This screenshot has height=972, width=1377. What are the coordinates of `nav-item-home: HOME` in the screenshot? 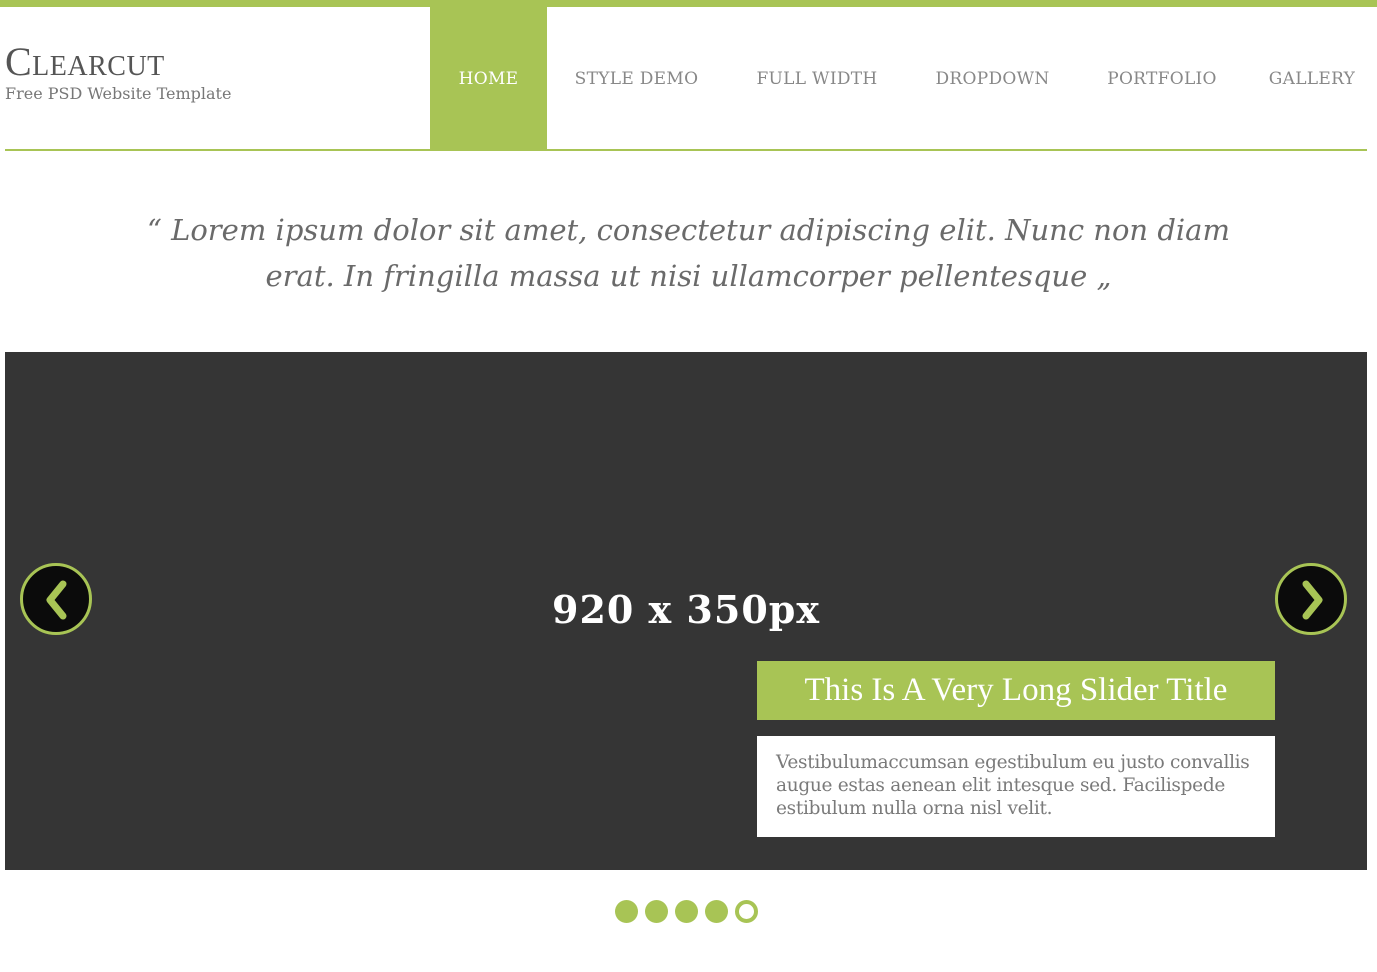 It's located at (488, 78).